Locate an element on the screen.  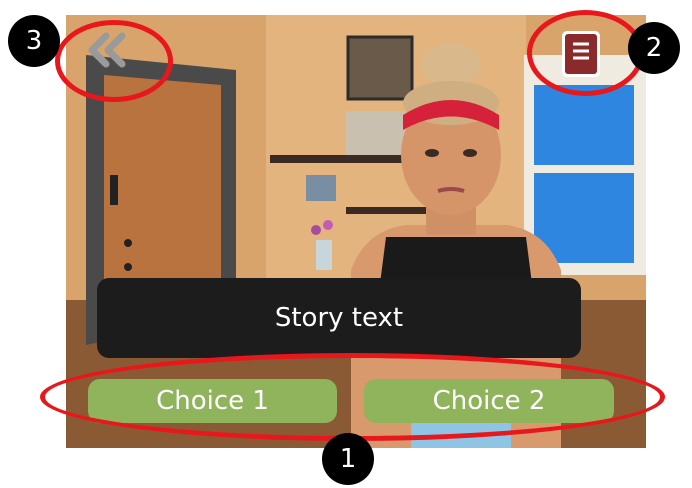
story-text-box: Story text is located at coordinates (339, 318).